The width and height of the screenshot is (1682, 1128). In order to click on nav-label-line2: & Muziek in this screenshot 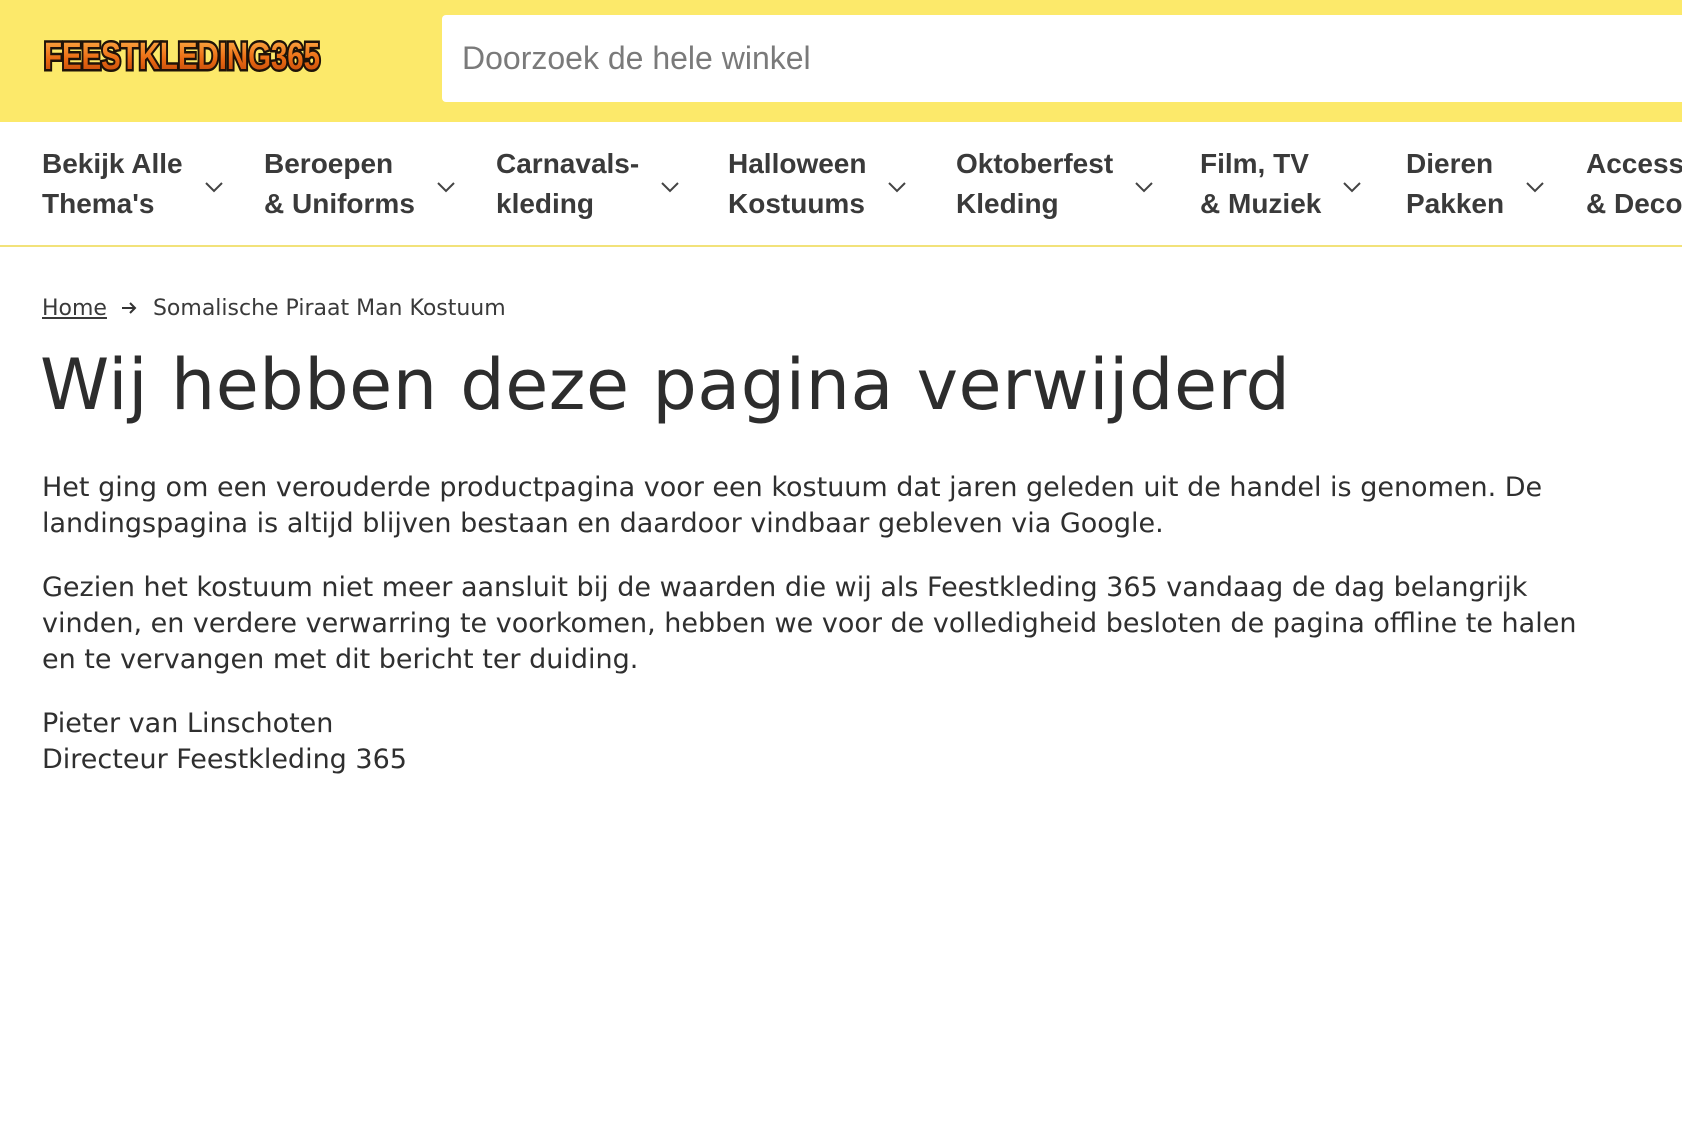, I will do `click(1261, 203)`.